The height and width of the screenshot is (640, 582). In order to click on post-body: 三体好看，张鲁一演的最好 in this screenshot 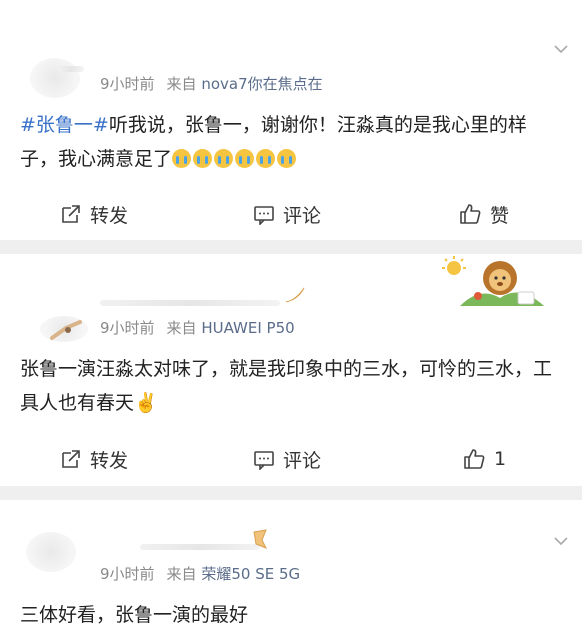, I will do `click(134, 615)`.